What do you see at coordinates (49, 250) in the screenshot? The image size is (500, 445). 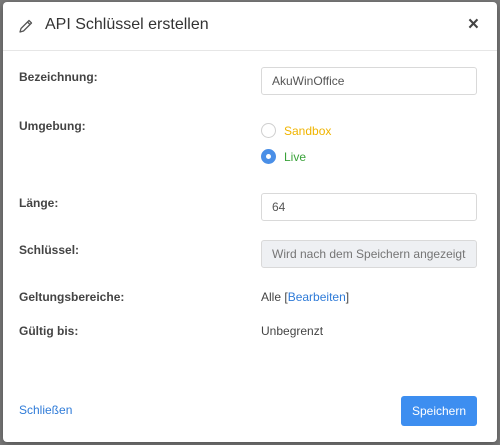 I see `key-label: Schlüssel:` at bounding box center [49, 250].